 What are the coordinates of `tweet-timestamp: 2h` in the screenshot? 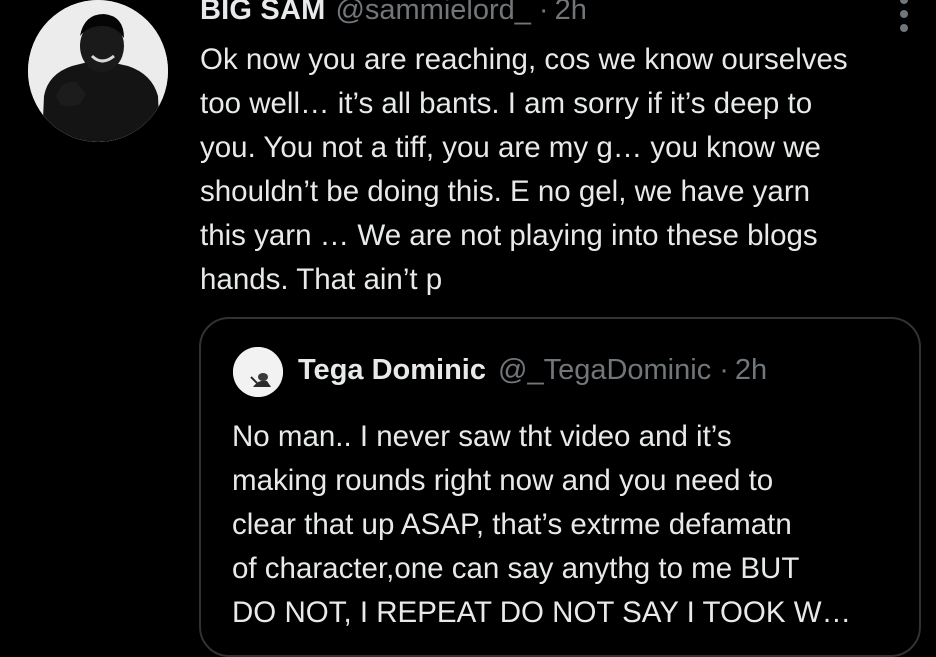 It's located at (571, 13).